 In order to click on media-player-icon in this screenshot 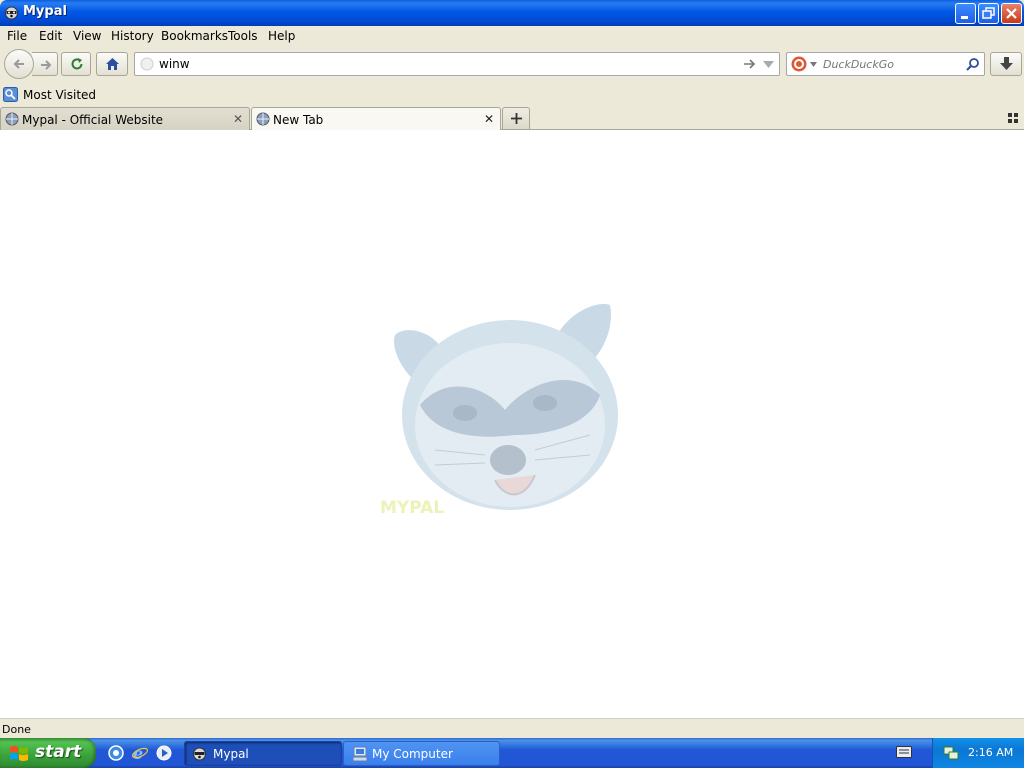, I will do `click(164, 753)`.